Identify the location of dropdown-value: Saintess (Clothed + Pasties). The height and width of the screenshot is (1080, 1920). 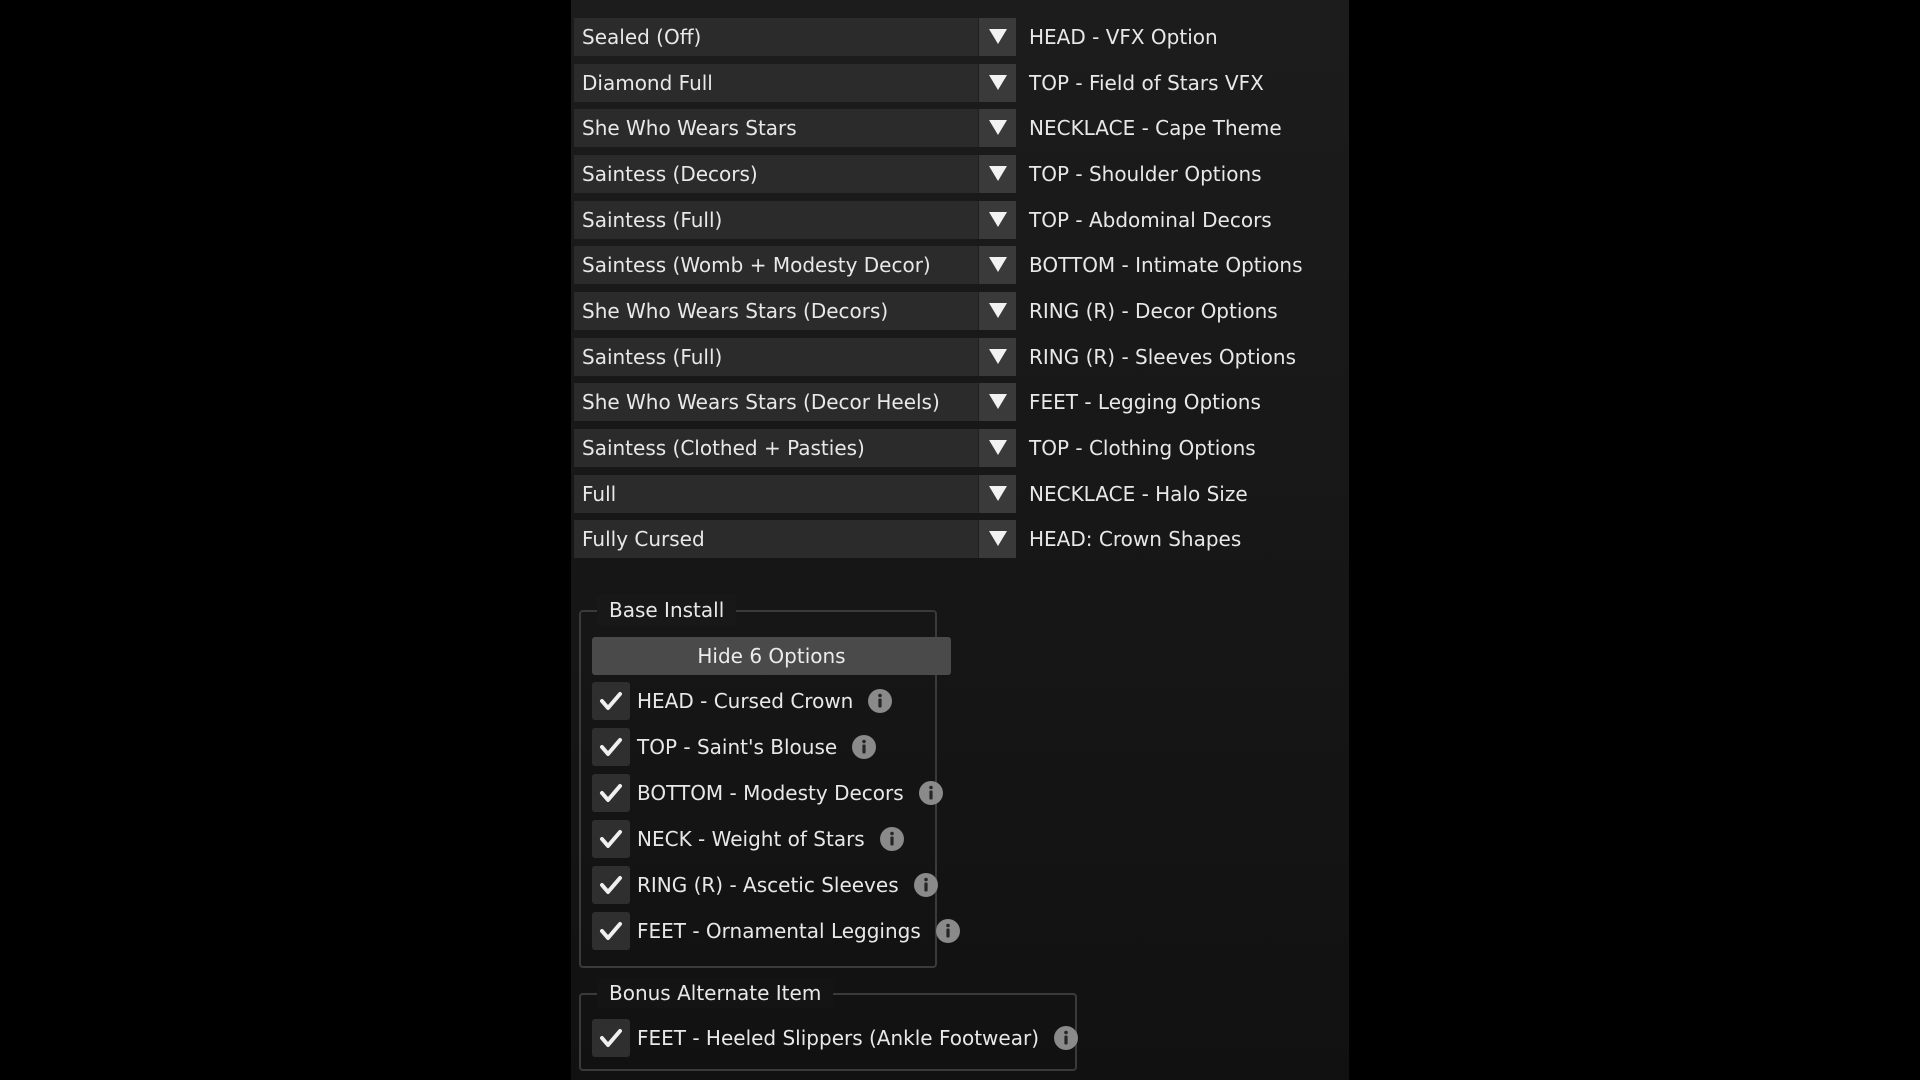
(723, 447).